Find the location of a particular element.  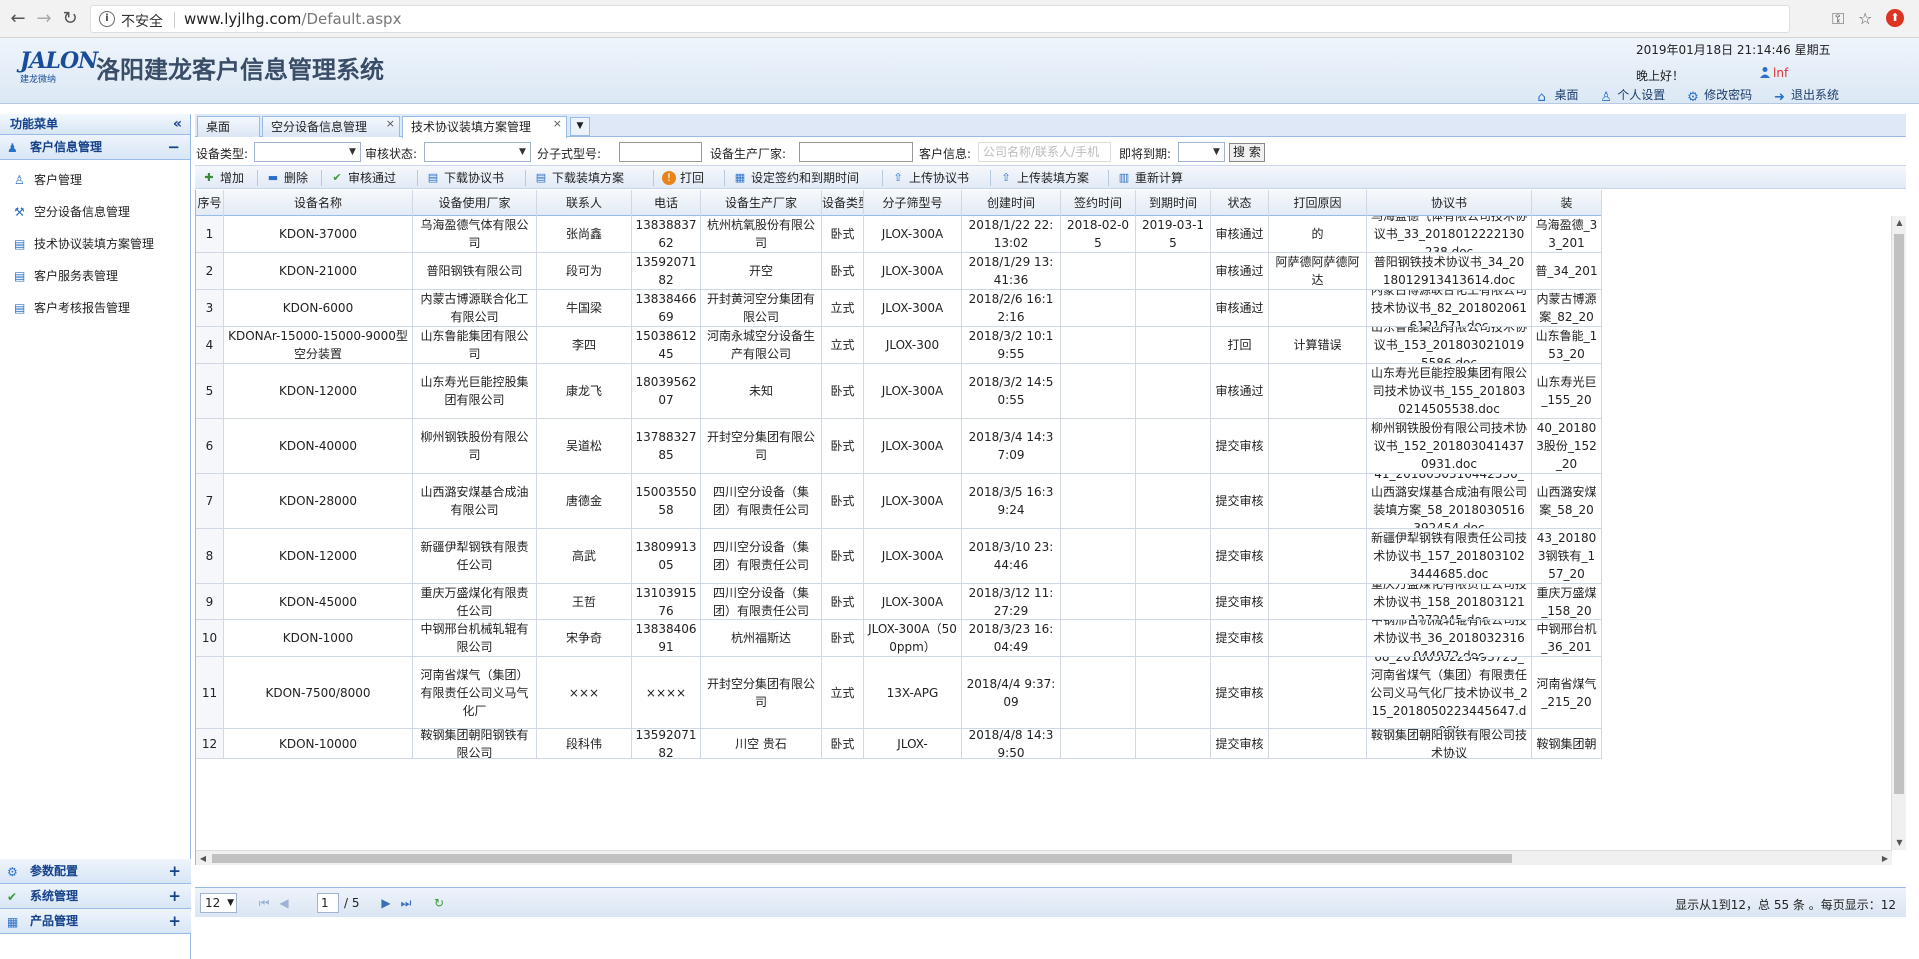

column-header: 电话 is located at coordinates (666, 203).